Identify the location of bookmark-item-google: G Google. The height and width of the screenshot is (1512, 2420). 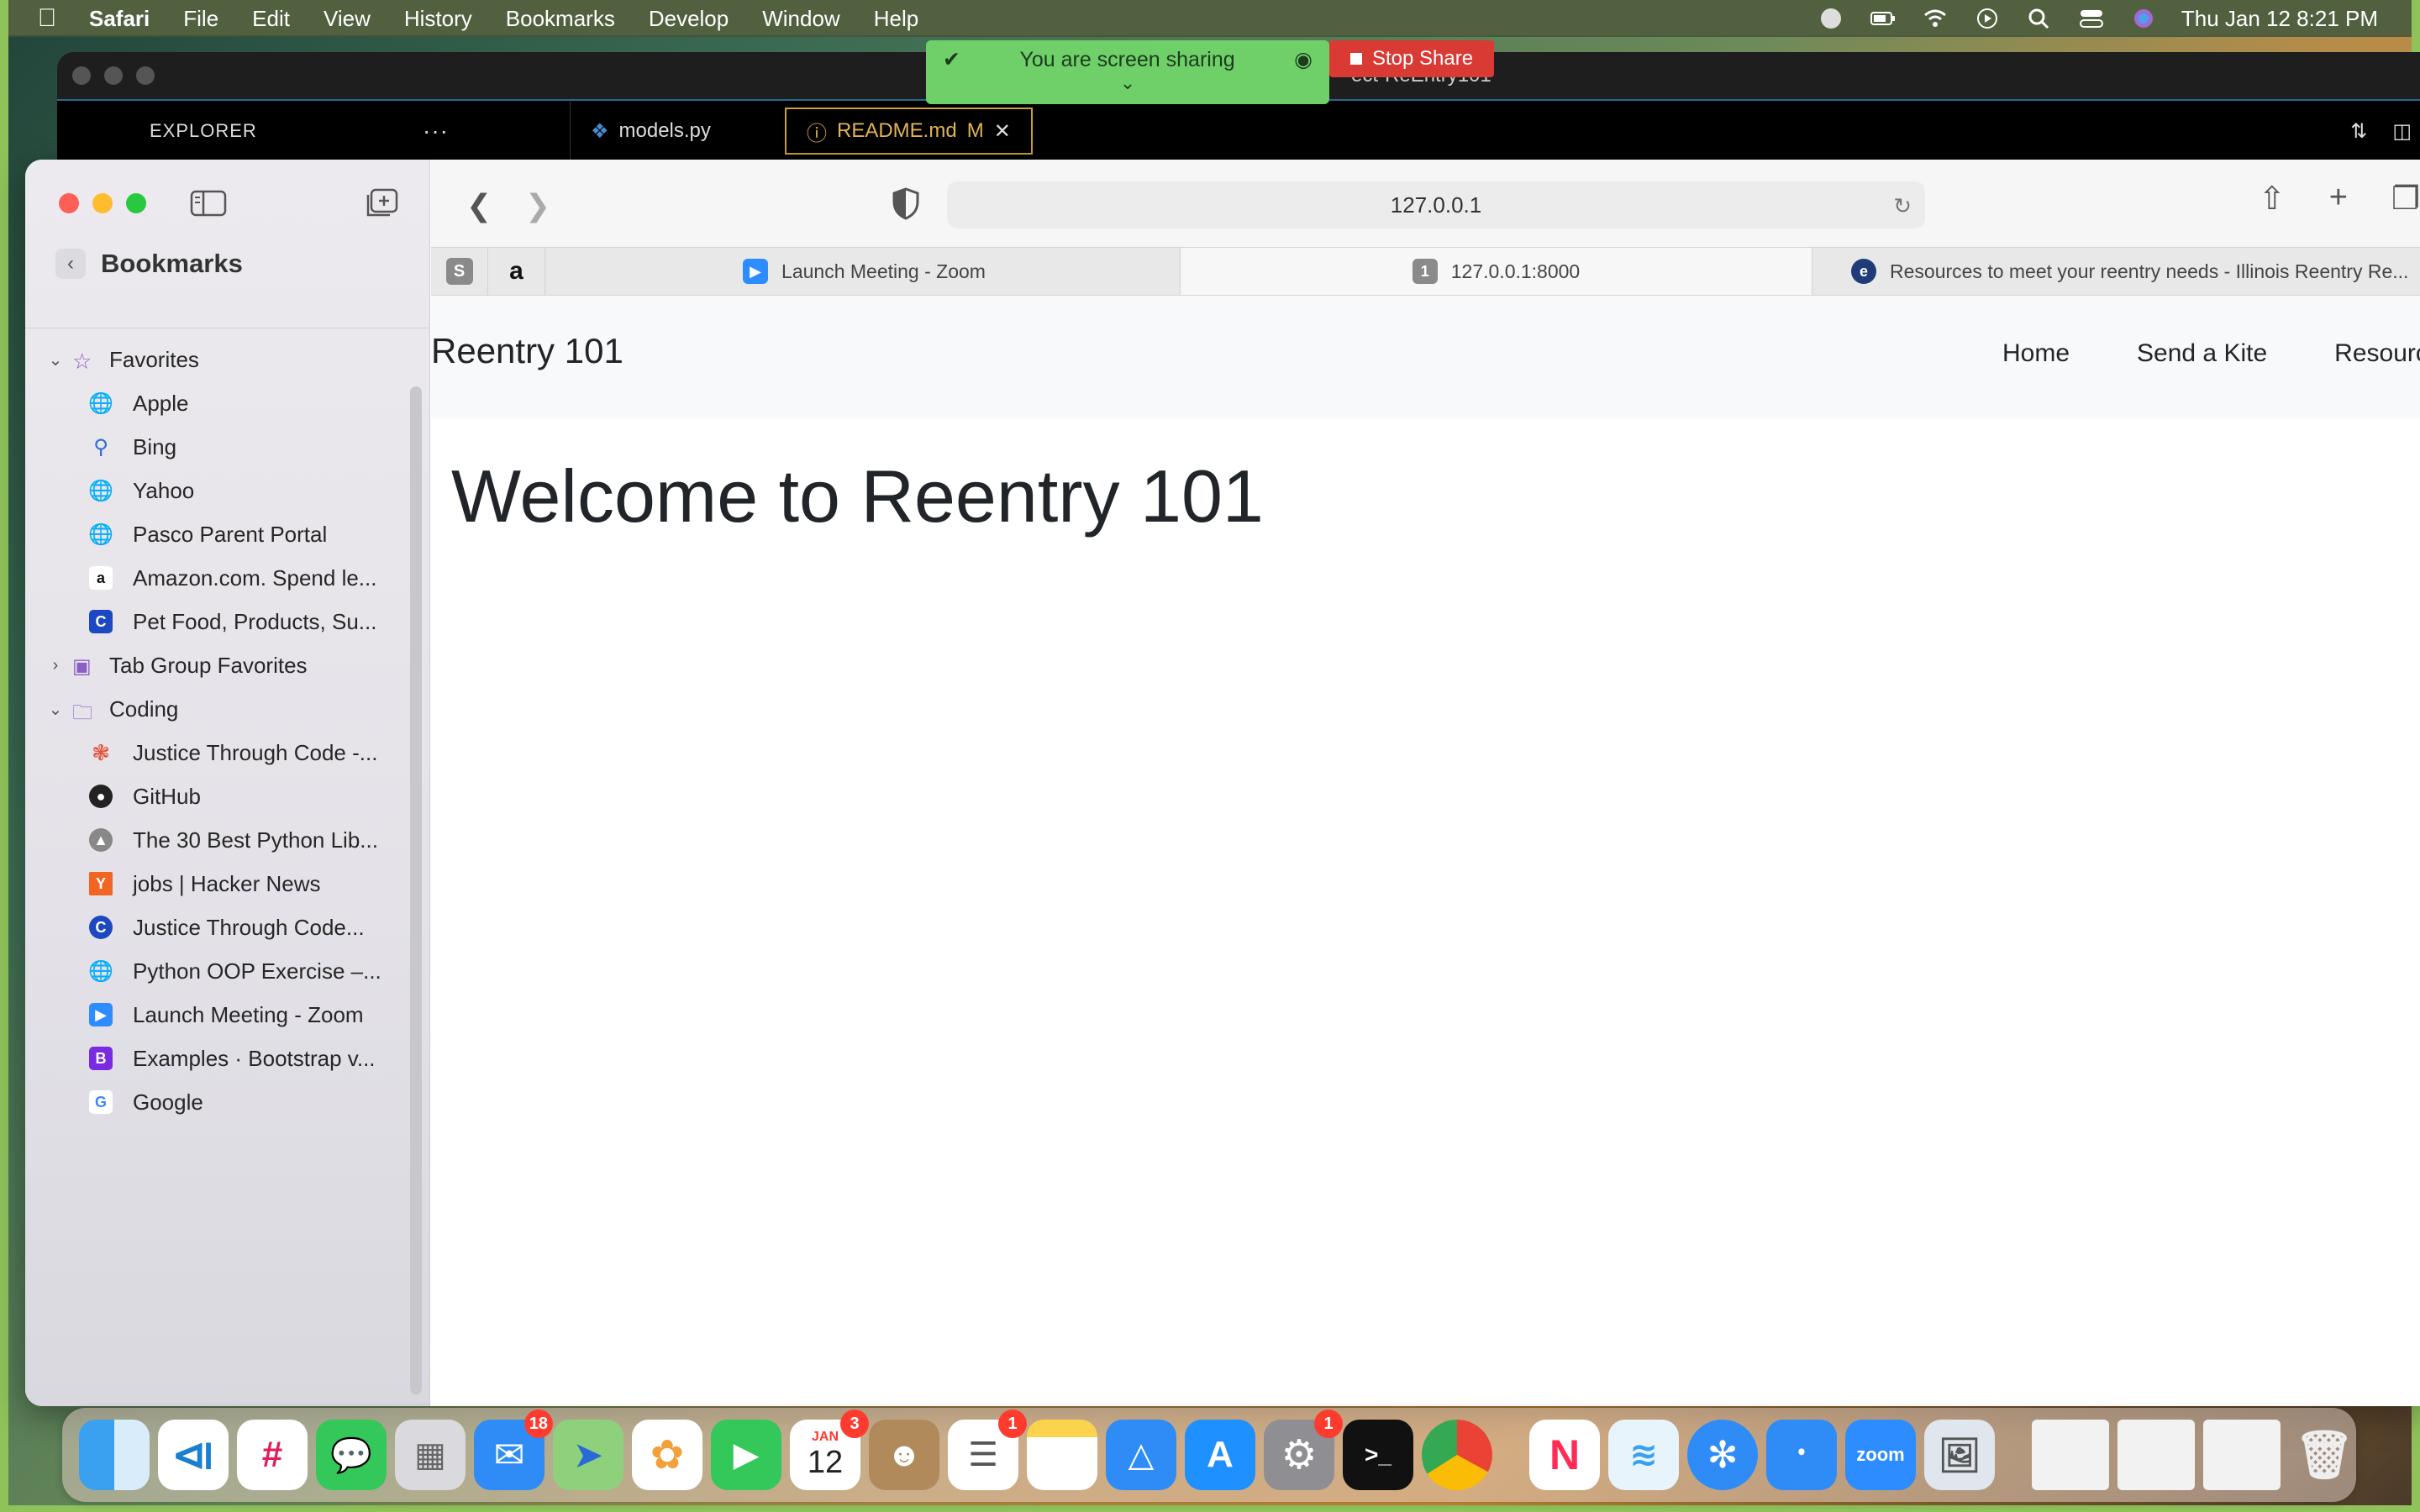
(218, 1102).